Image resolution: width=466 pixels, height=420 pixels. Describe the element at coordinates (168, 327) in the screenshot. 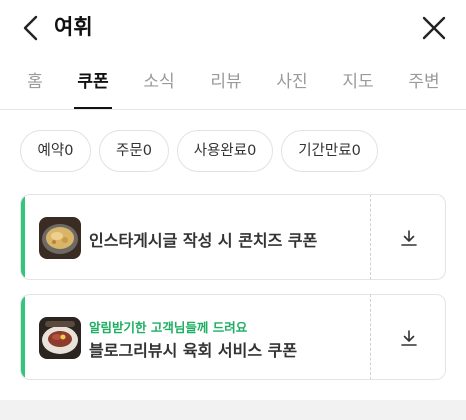

I see `coupon-subtitle: 알림받기한 고객님들께 드려요` at that location.